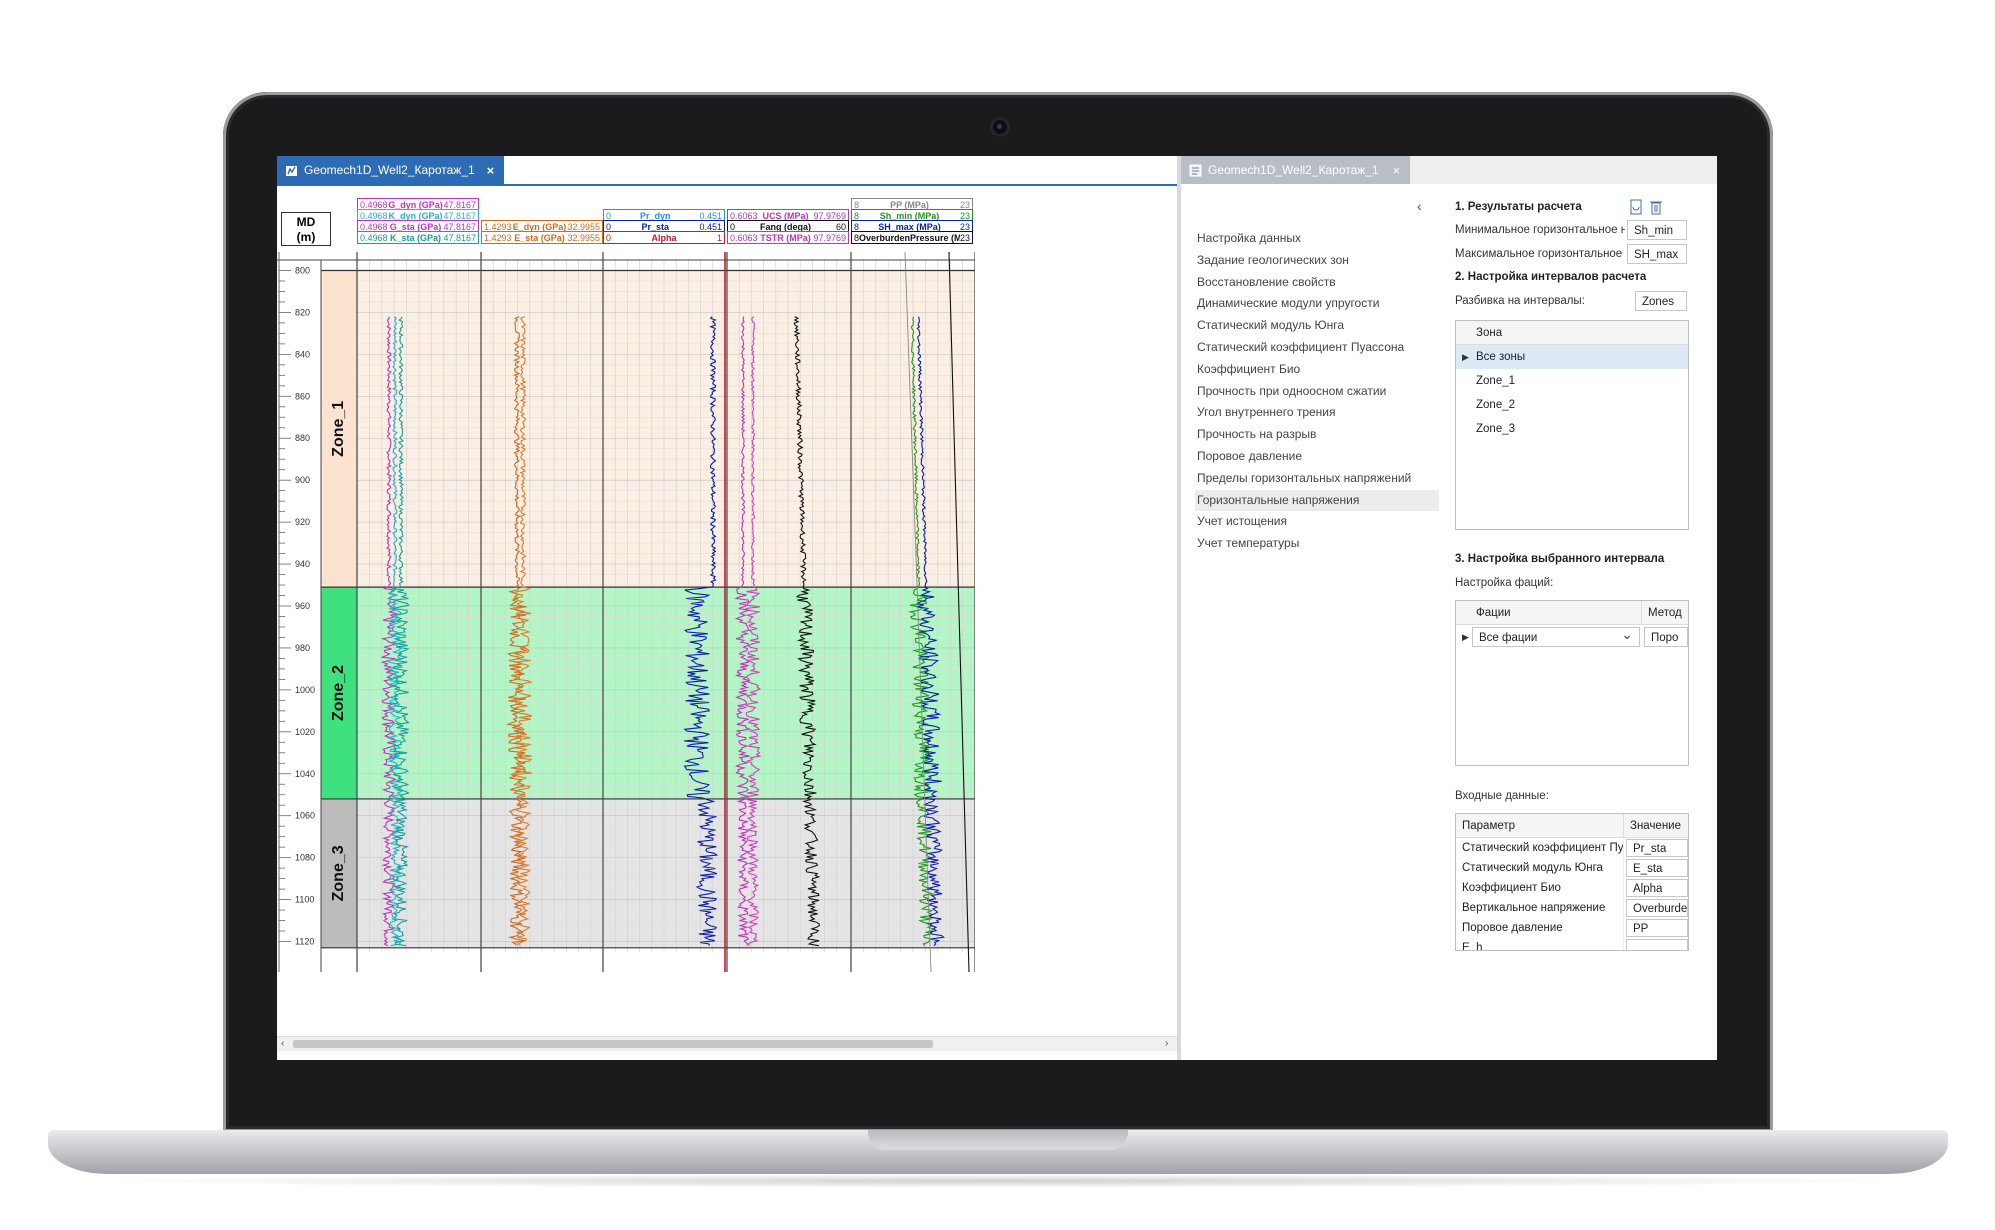  I want to click on param-value-select: Alpha, so click(1657, 888).